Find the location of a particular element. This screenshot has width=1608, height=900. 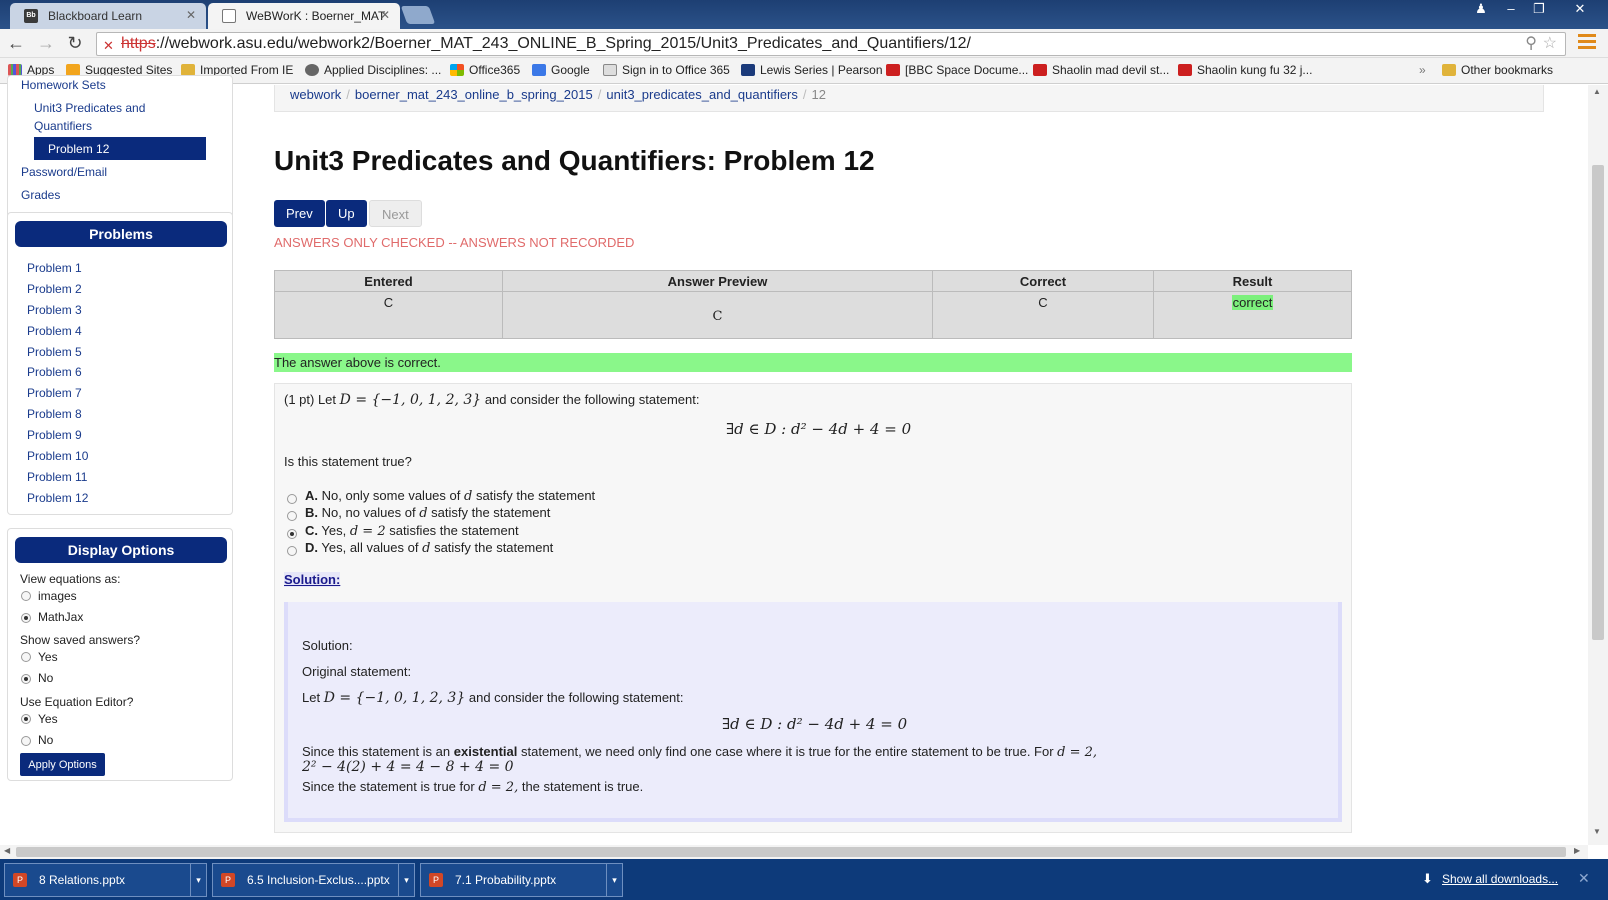

problem-link: Problem 11 is located at coordinates (57, 477).